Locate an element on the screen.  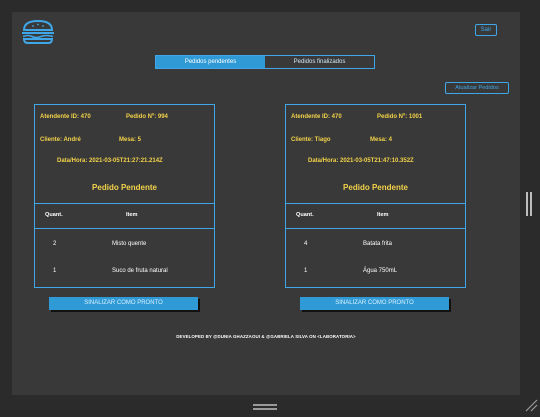
tab-pending-orders: Pedidos pendentes is located at coordinates (210, 62).